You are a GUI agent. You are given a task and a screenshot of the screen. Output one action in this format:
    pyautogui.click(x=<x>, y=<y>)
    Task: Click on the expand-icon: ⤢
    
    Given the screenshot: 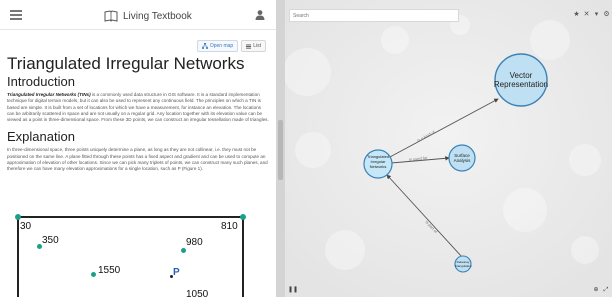 What is the action you would take?
    pyautogui.click(x=606, y=290)
    